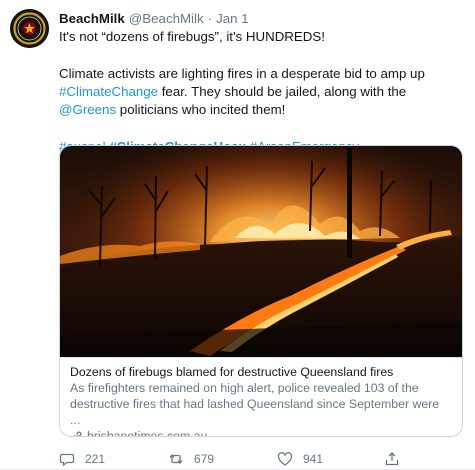 Image resolution: width=475 pixels, height=470 pixels. I want to click on reply-button: 221, so click(82, 459).